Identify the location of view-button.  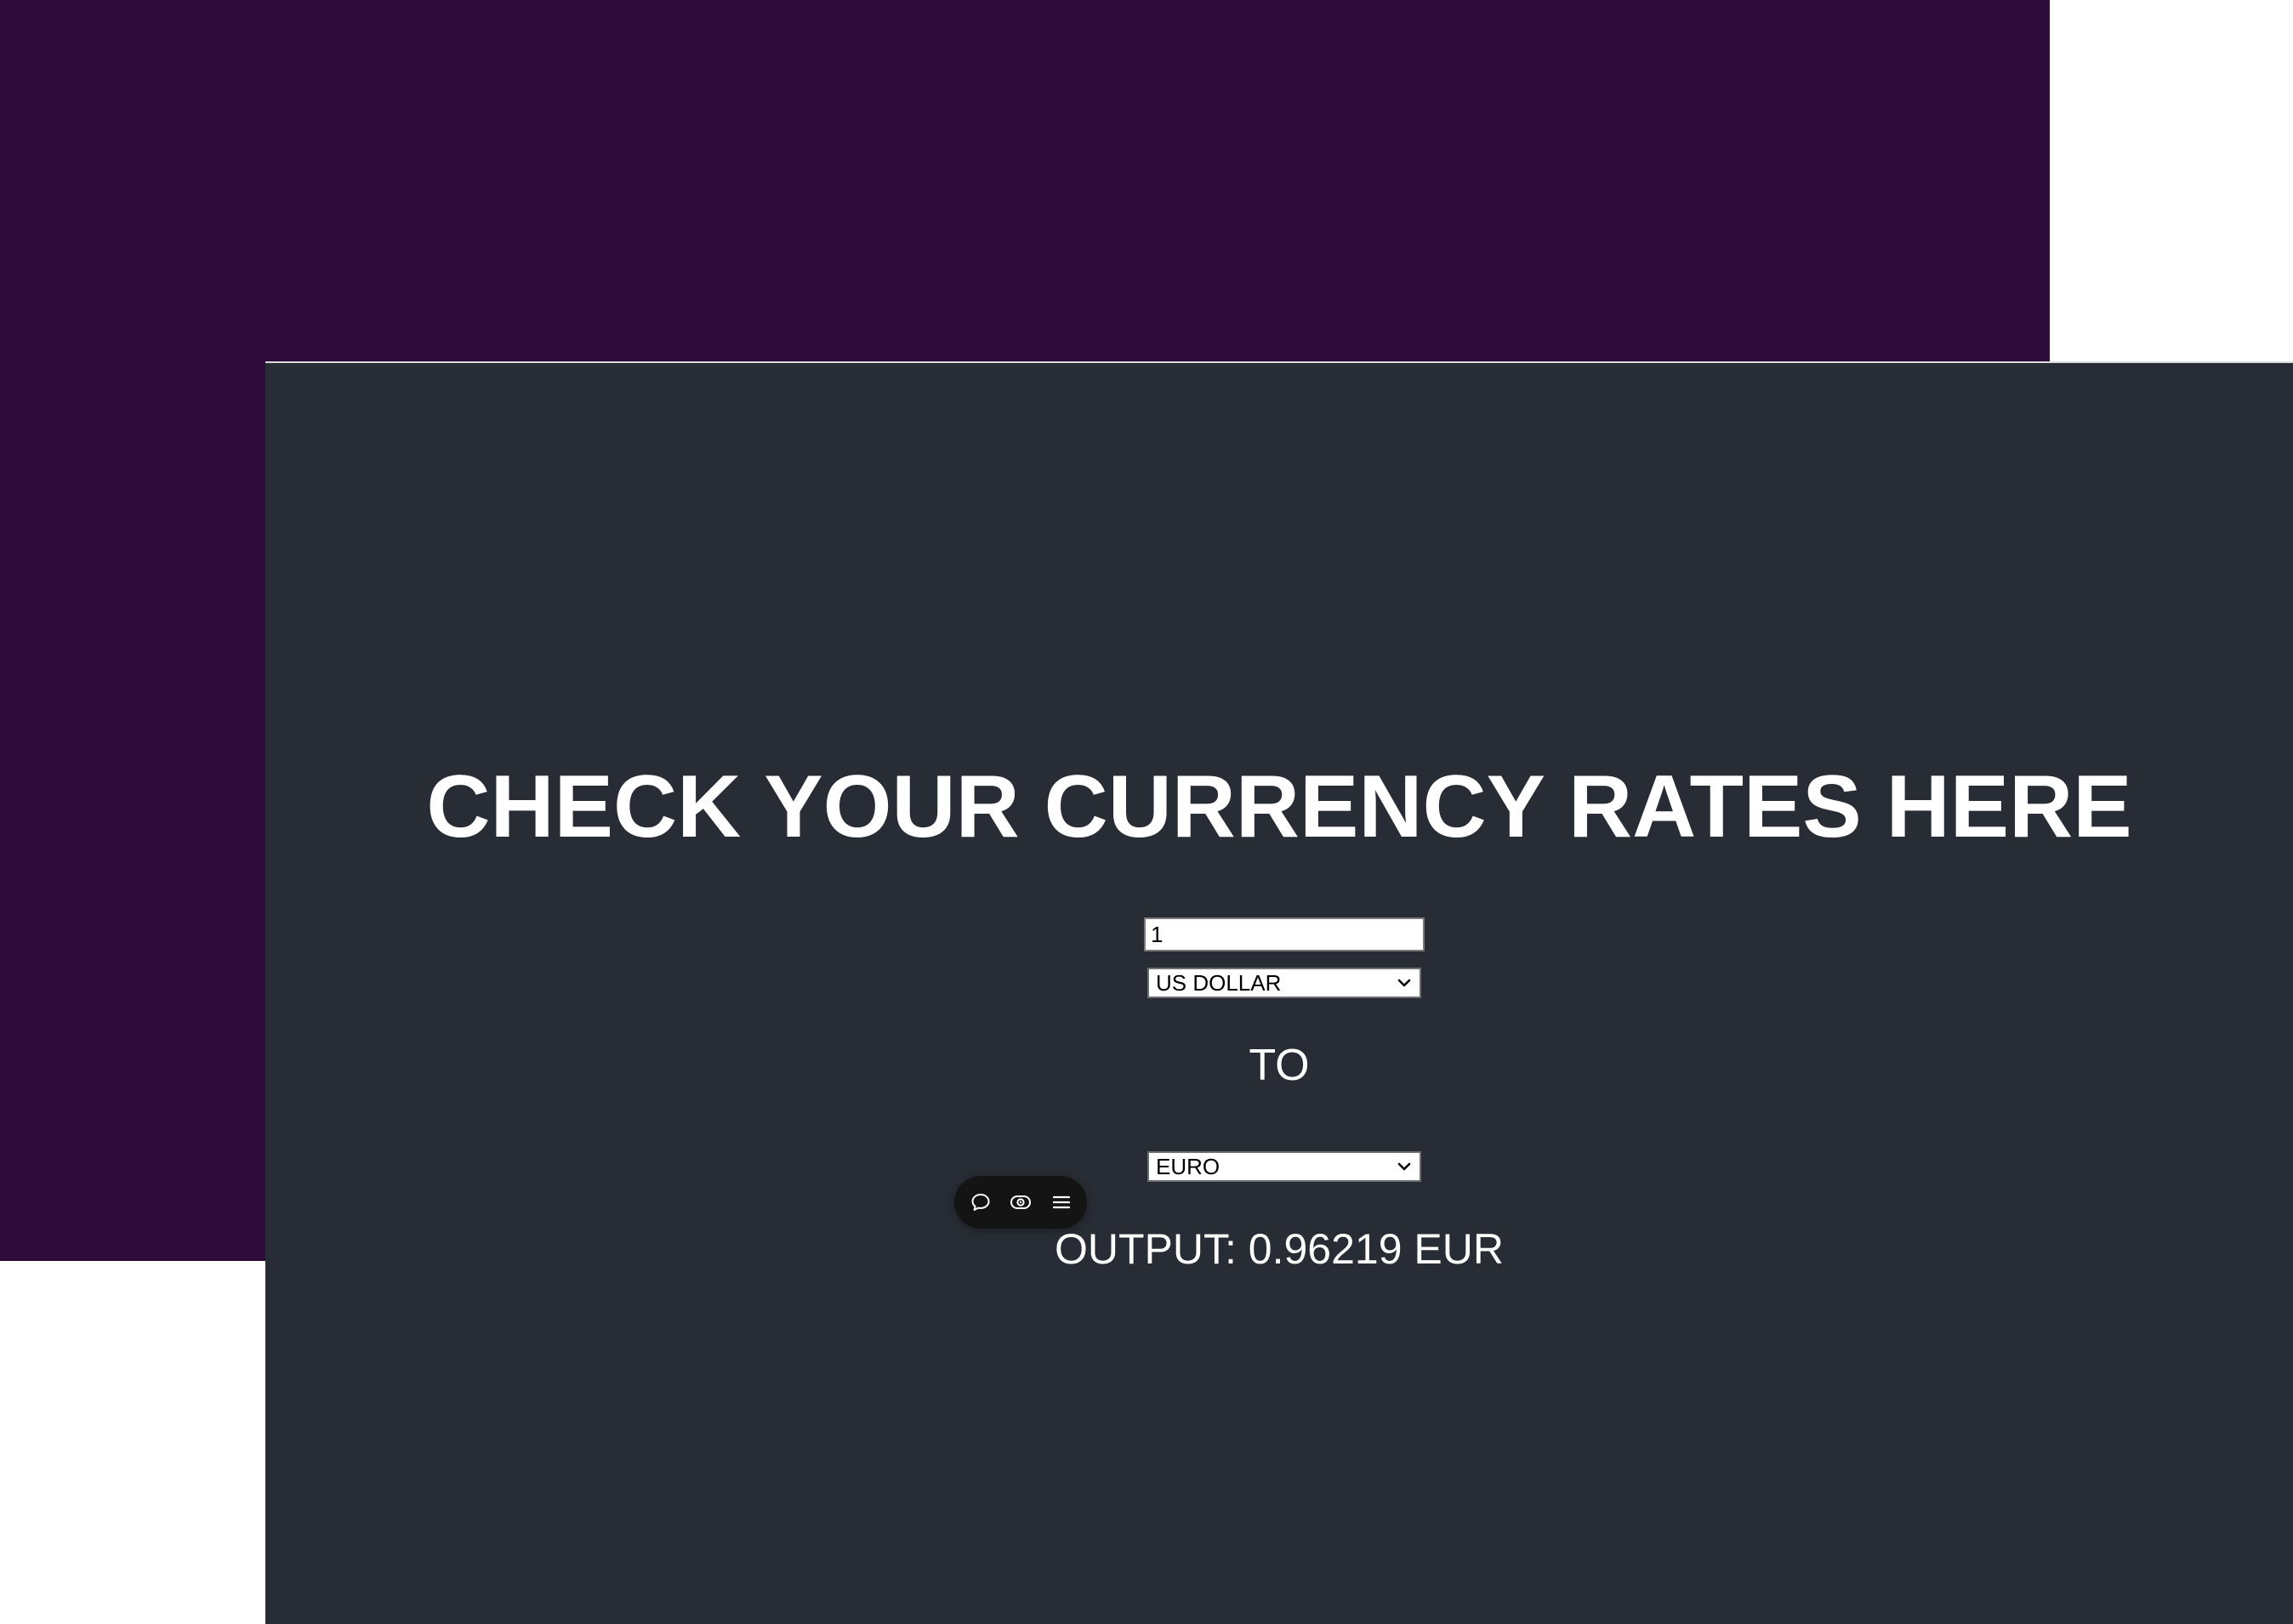
(1020, 1203).